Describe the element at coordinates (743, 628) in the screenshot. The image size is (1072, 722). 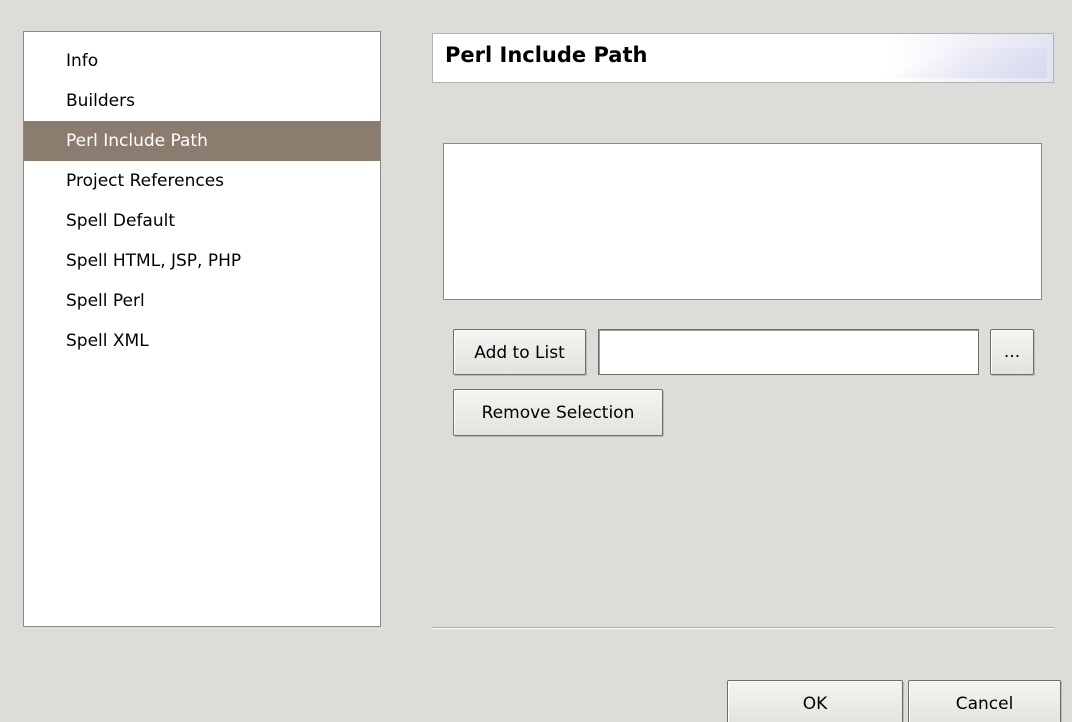
I see `footer-separator` at that location.